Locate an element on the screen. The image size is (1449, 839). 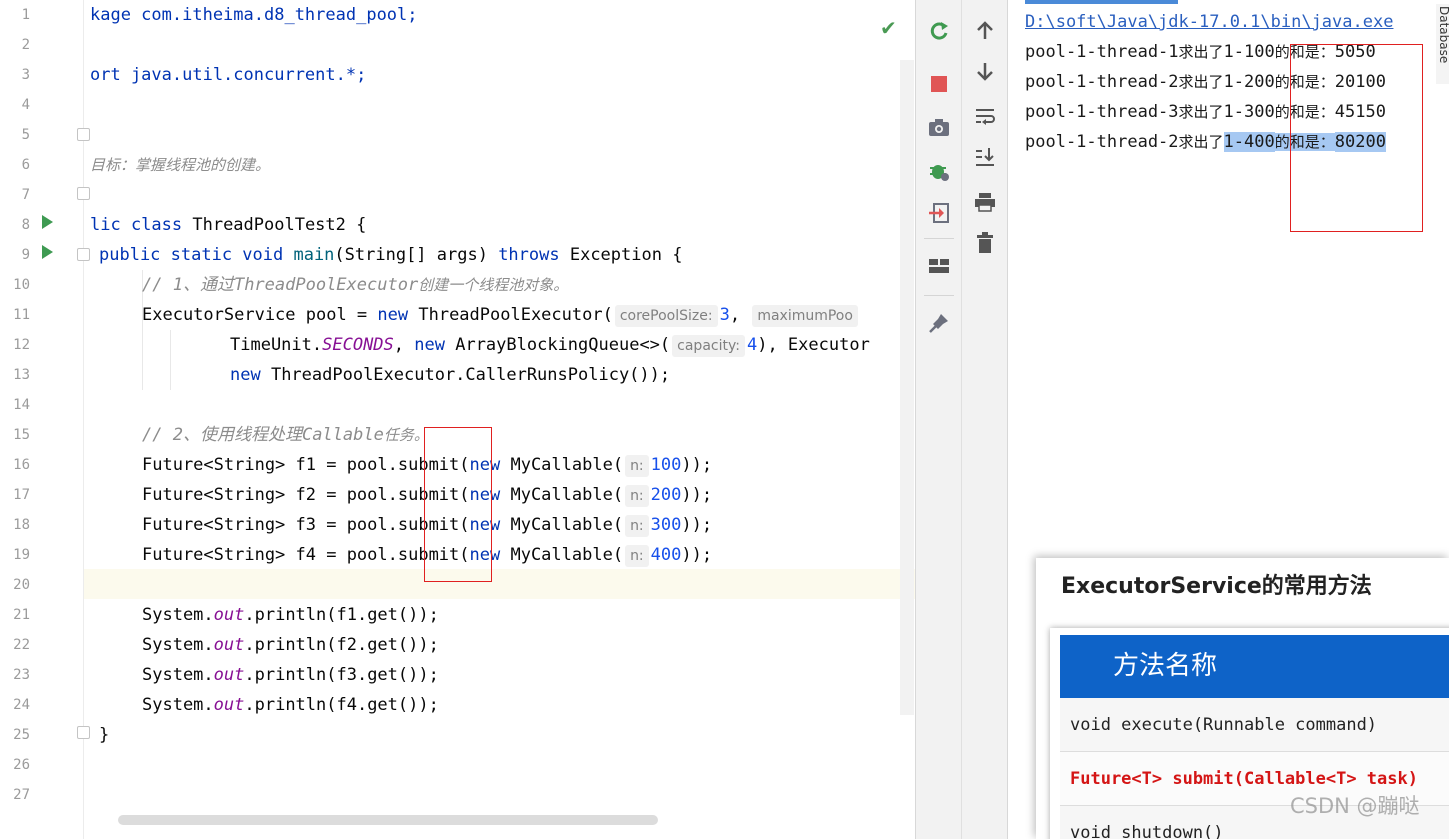
code-comment: 任务。 is located at coordinates (406, 435).